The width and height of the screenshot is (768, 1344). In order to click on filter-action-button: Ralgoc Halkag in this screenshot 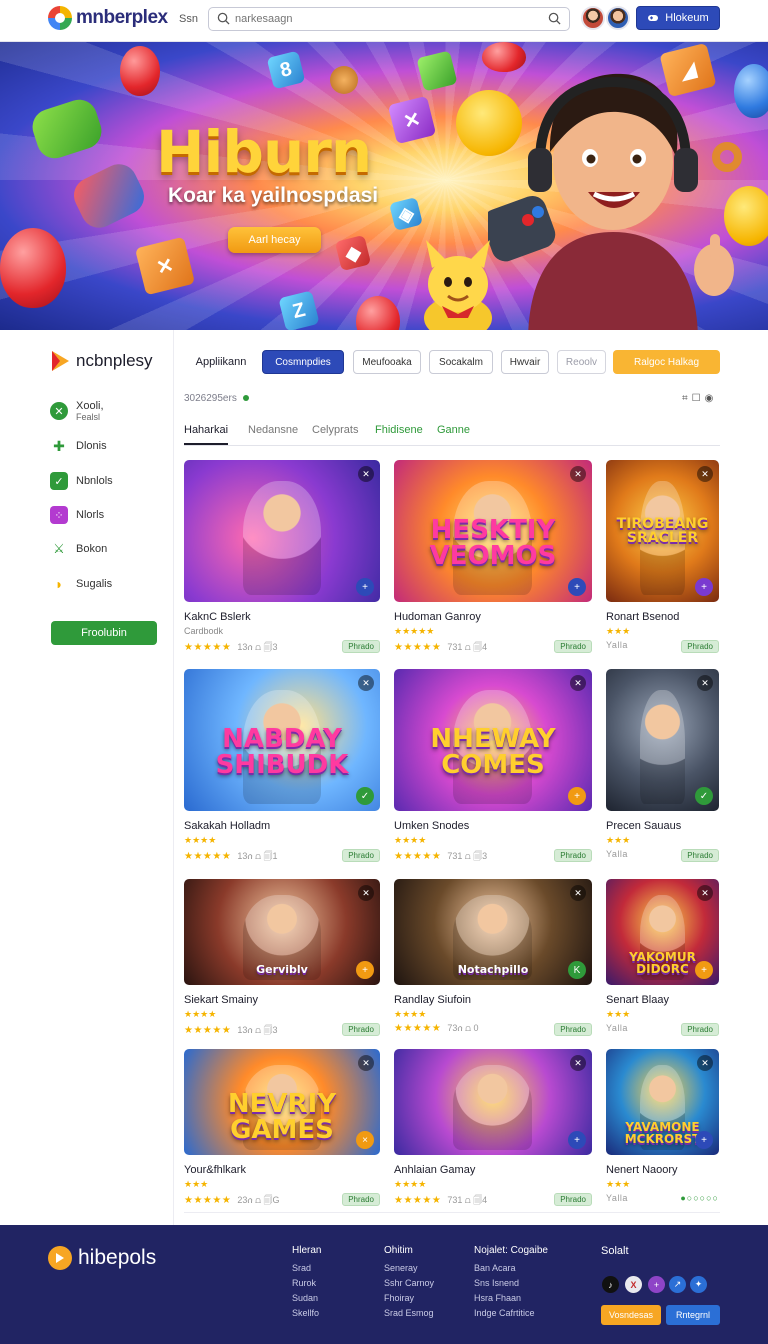, I will do `click(666, 362)`.